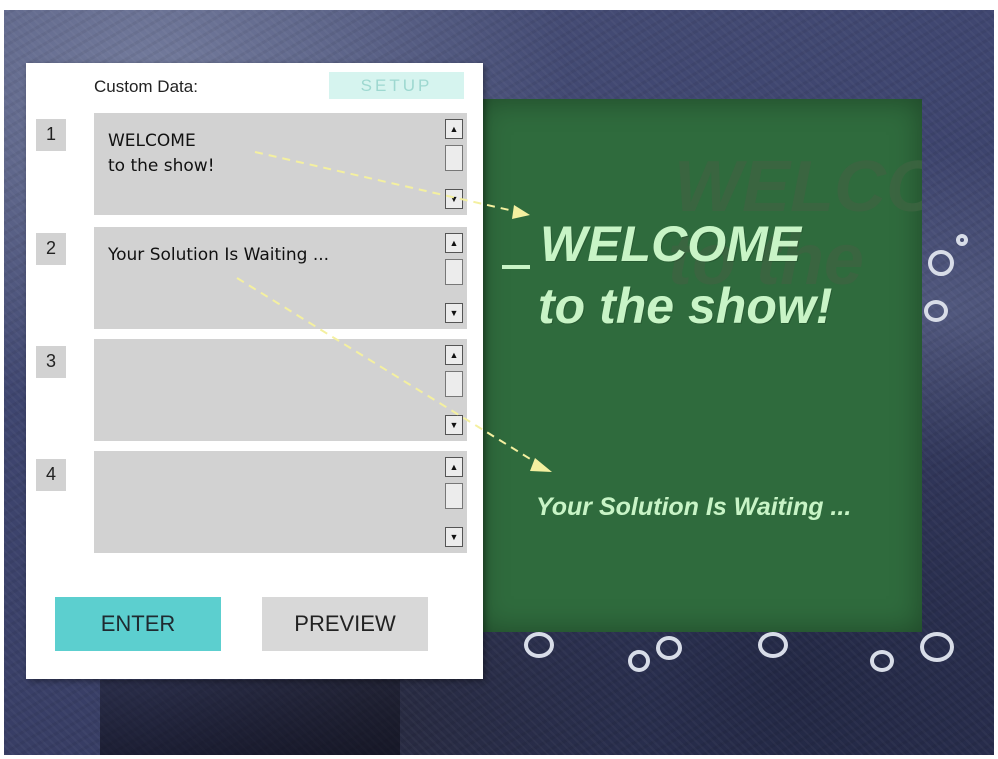 The image size is (998, 759). I want to click on row-number-2: 2, so click(51, 249).